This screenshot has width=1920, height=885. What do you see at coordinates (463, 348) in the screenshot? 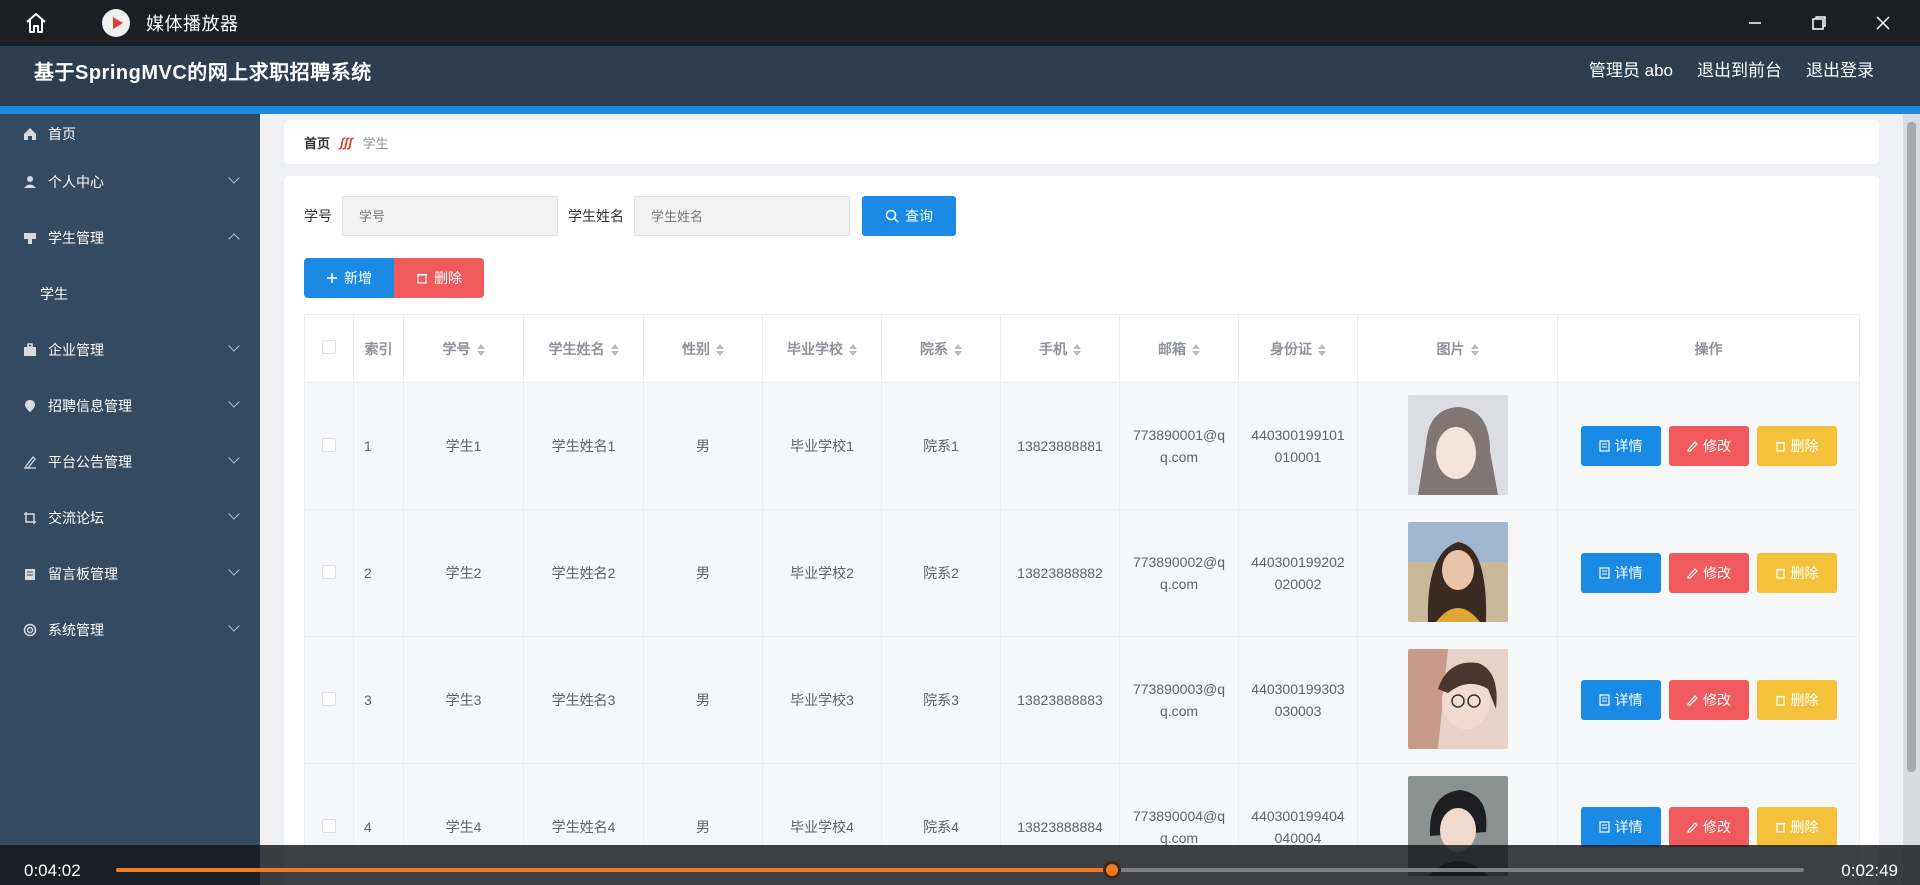
I see `column-header: 学号` at bounding box center [463, 348].